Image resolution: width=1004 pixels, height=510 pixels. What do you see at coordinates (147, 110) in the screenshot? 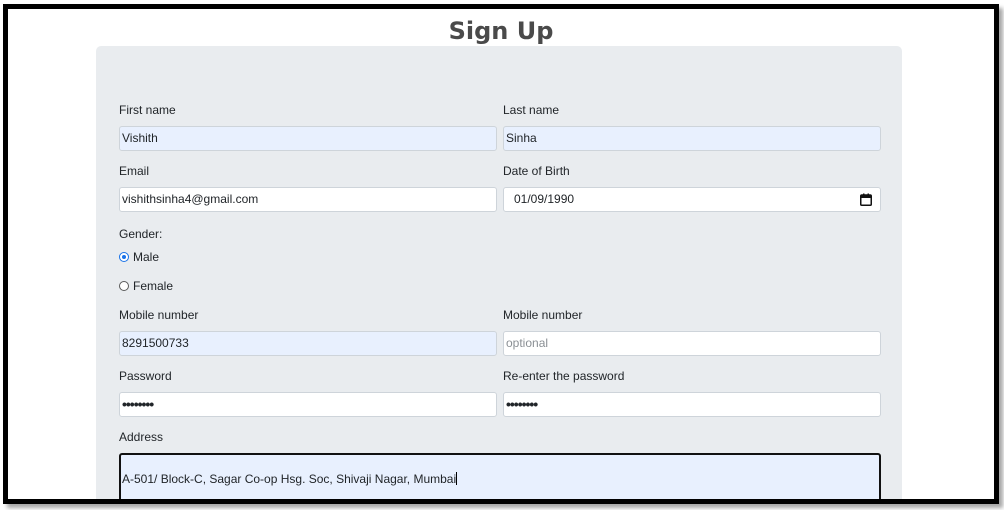
I see `first-name-label: First name` at bounding box center [147, 110].